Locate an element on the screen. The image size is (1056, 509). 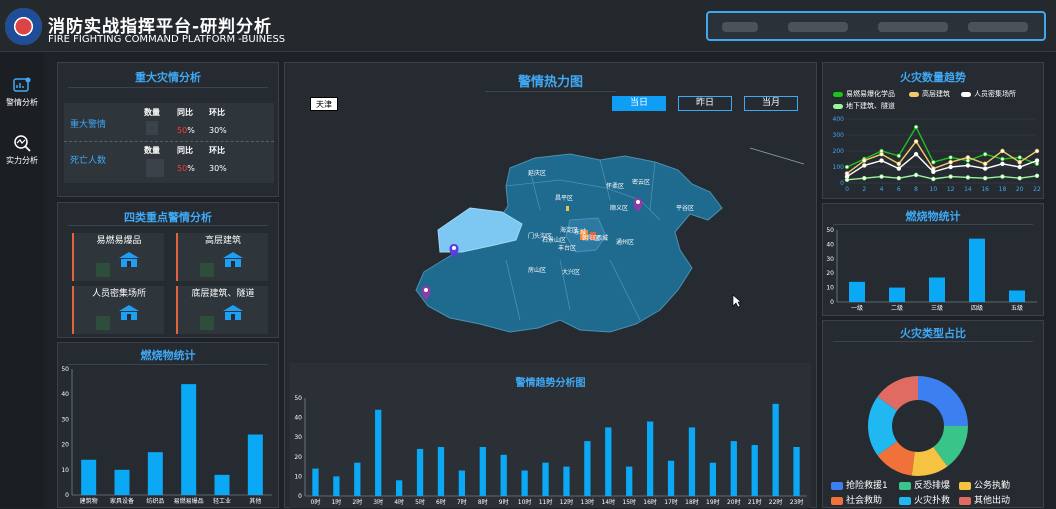
category-card-flammable: 易燃易爆品 is located at coordinates (118, 257).